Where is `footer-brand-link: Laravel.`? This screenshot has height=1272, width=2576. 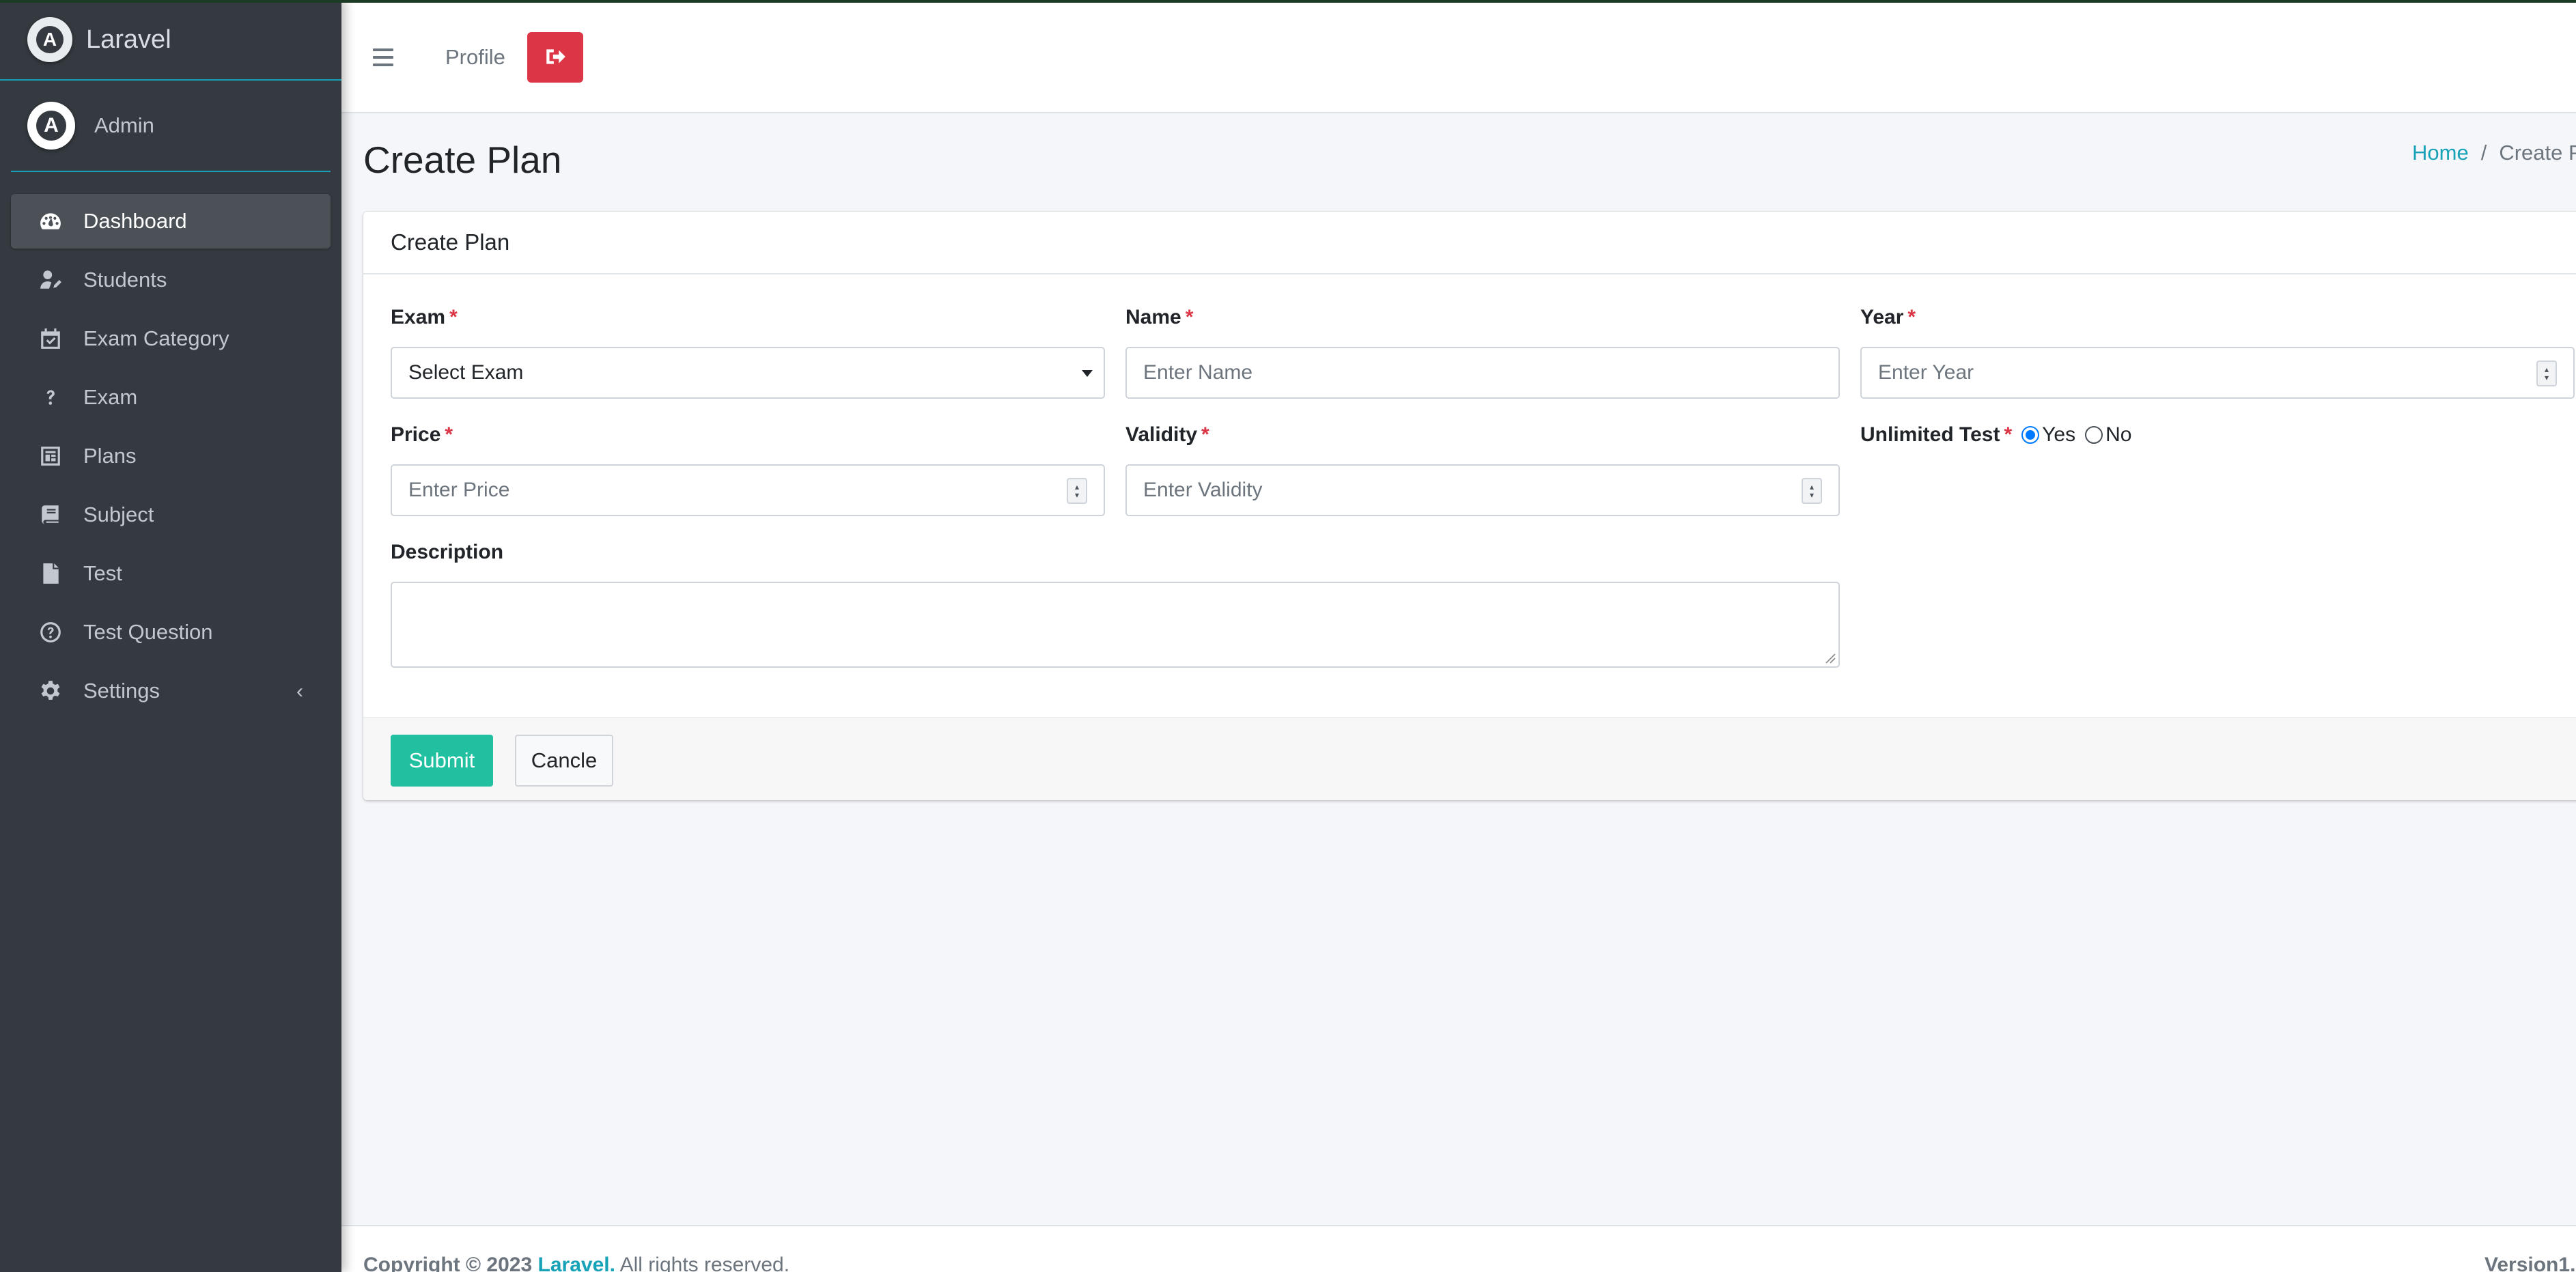 footer-brand-link: Laravel. is located at coordinates (576, 1263).